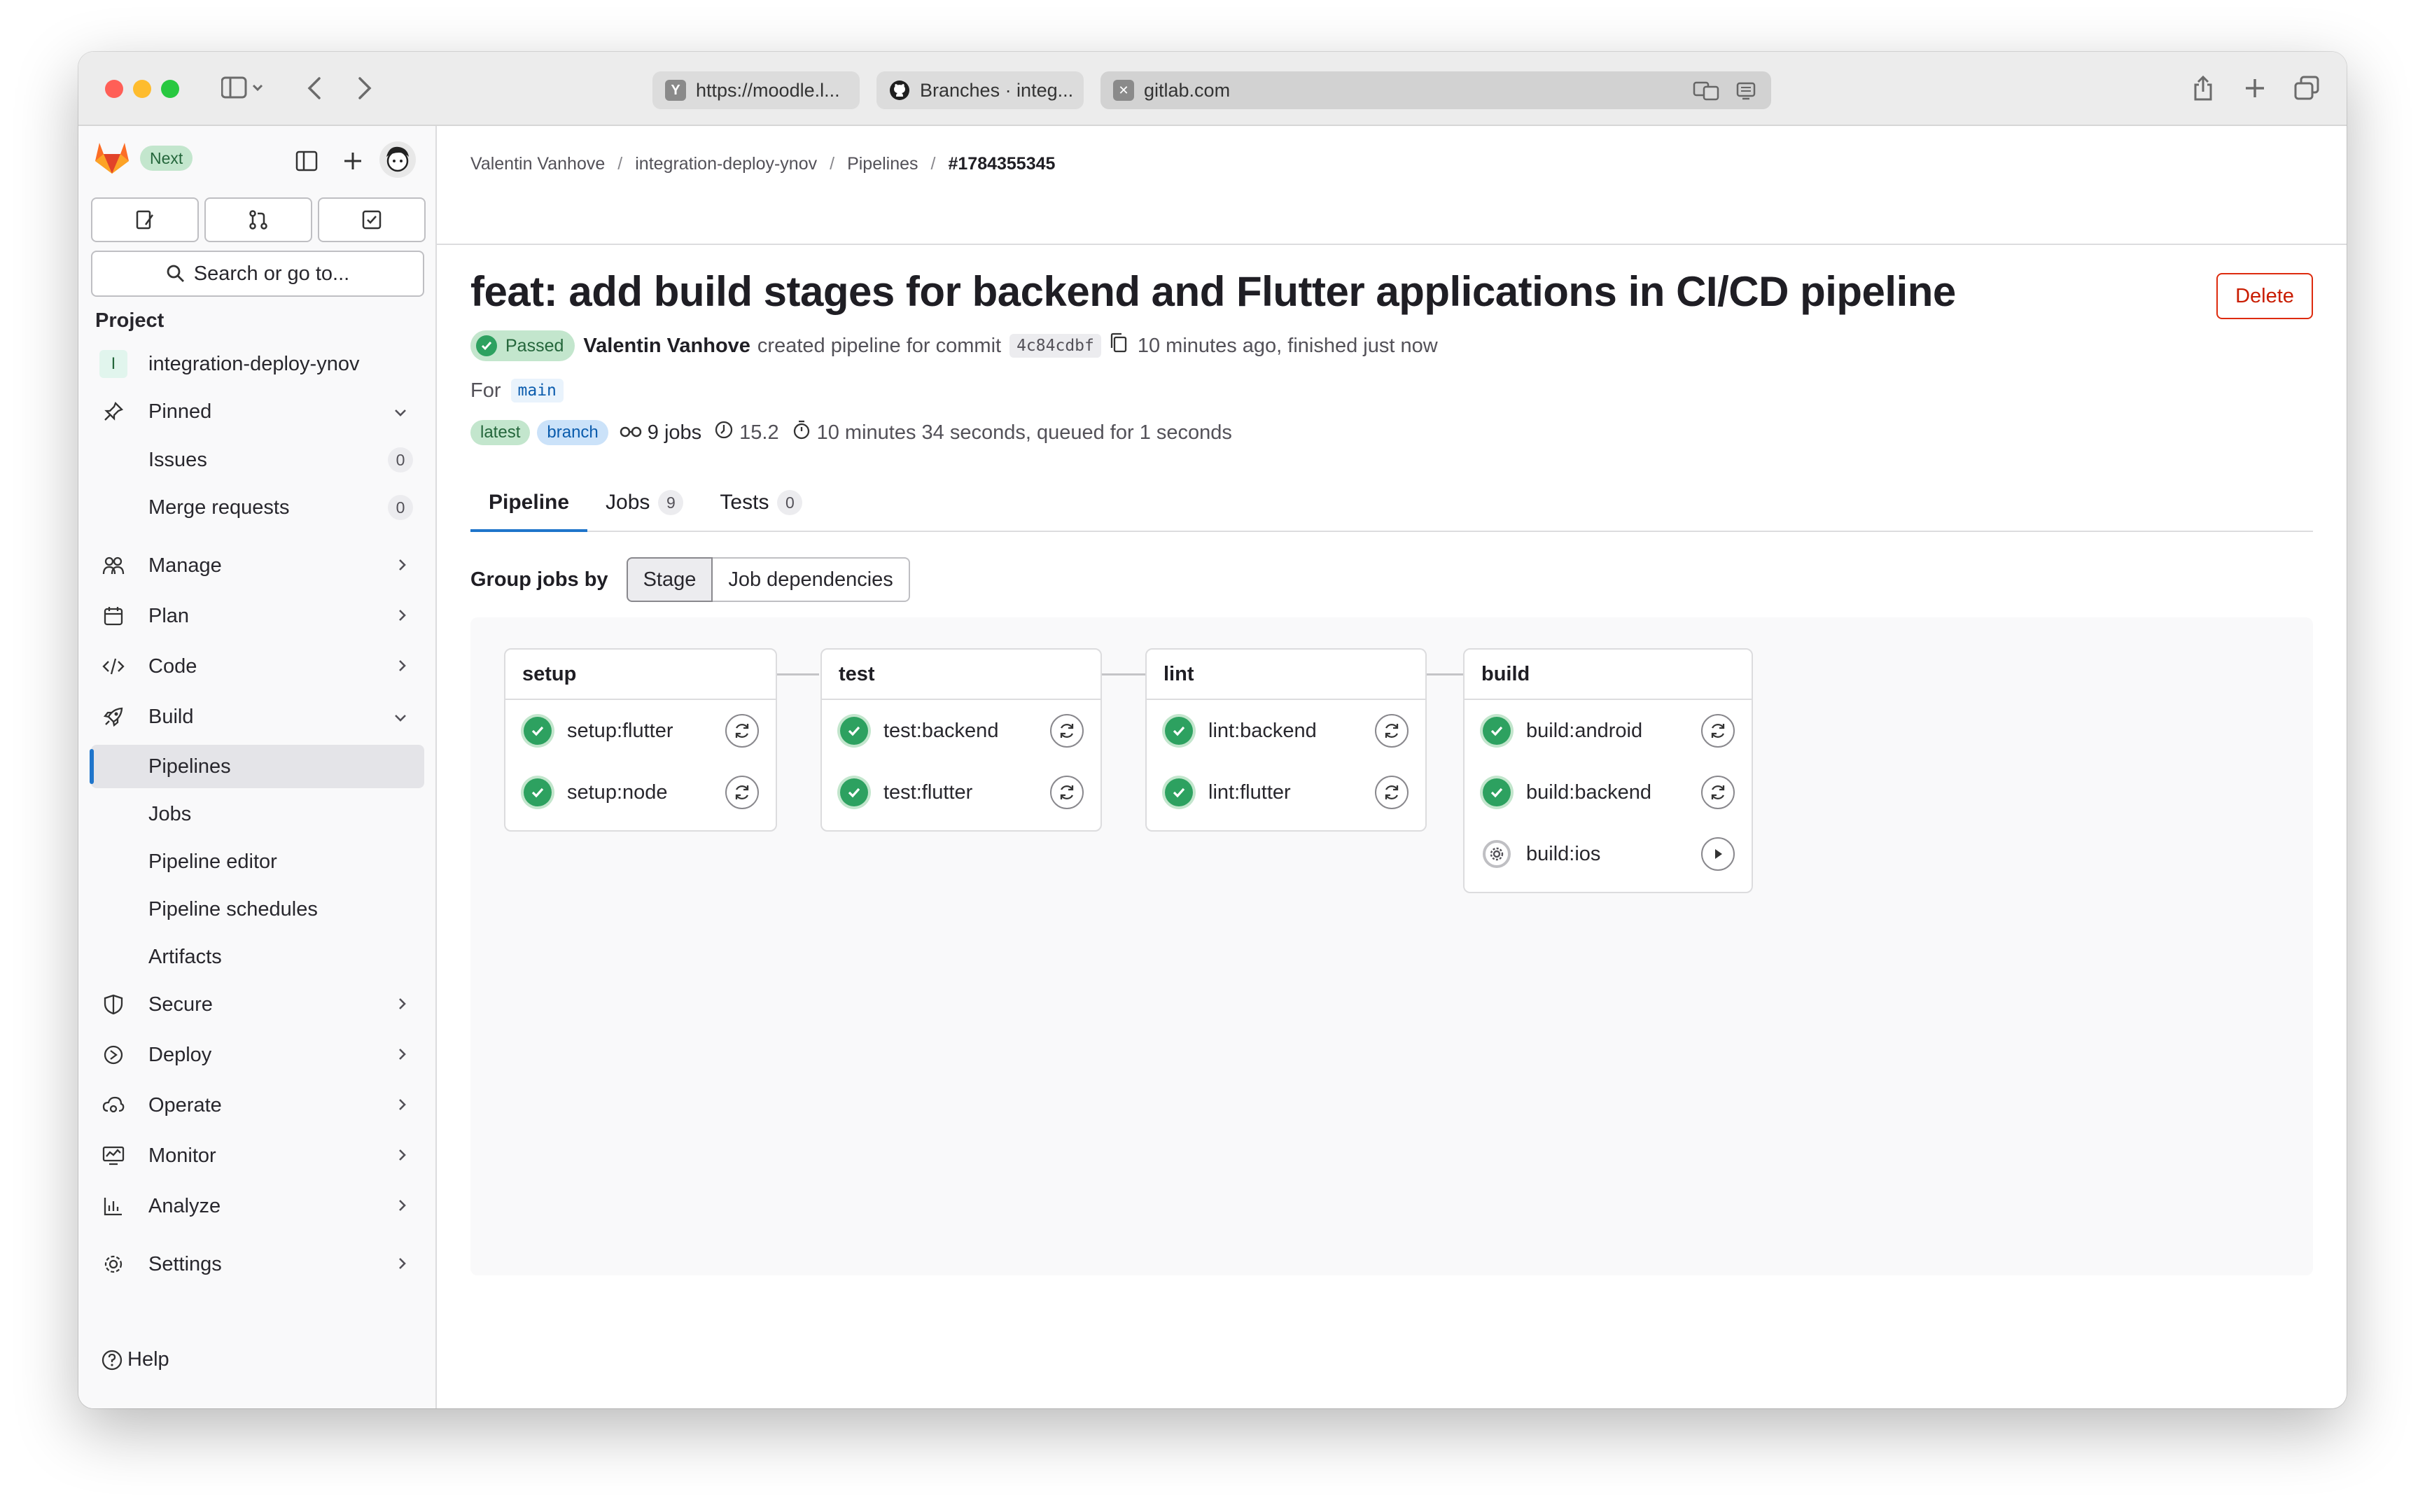 This screenshot has width=2425, height=1512. I want to click on monitor-icon, so click(113, 1156).